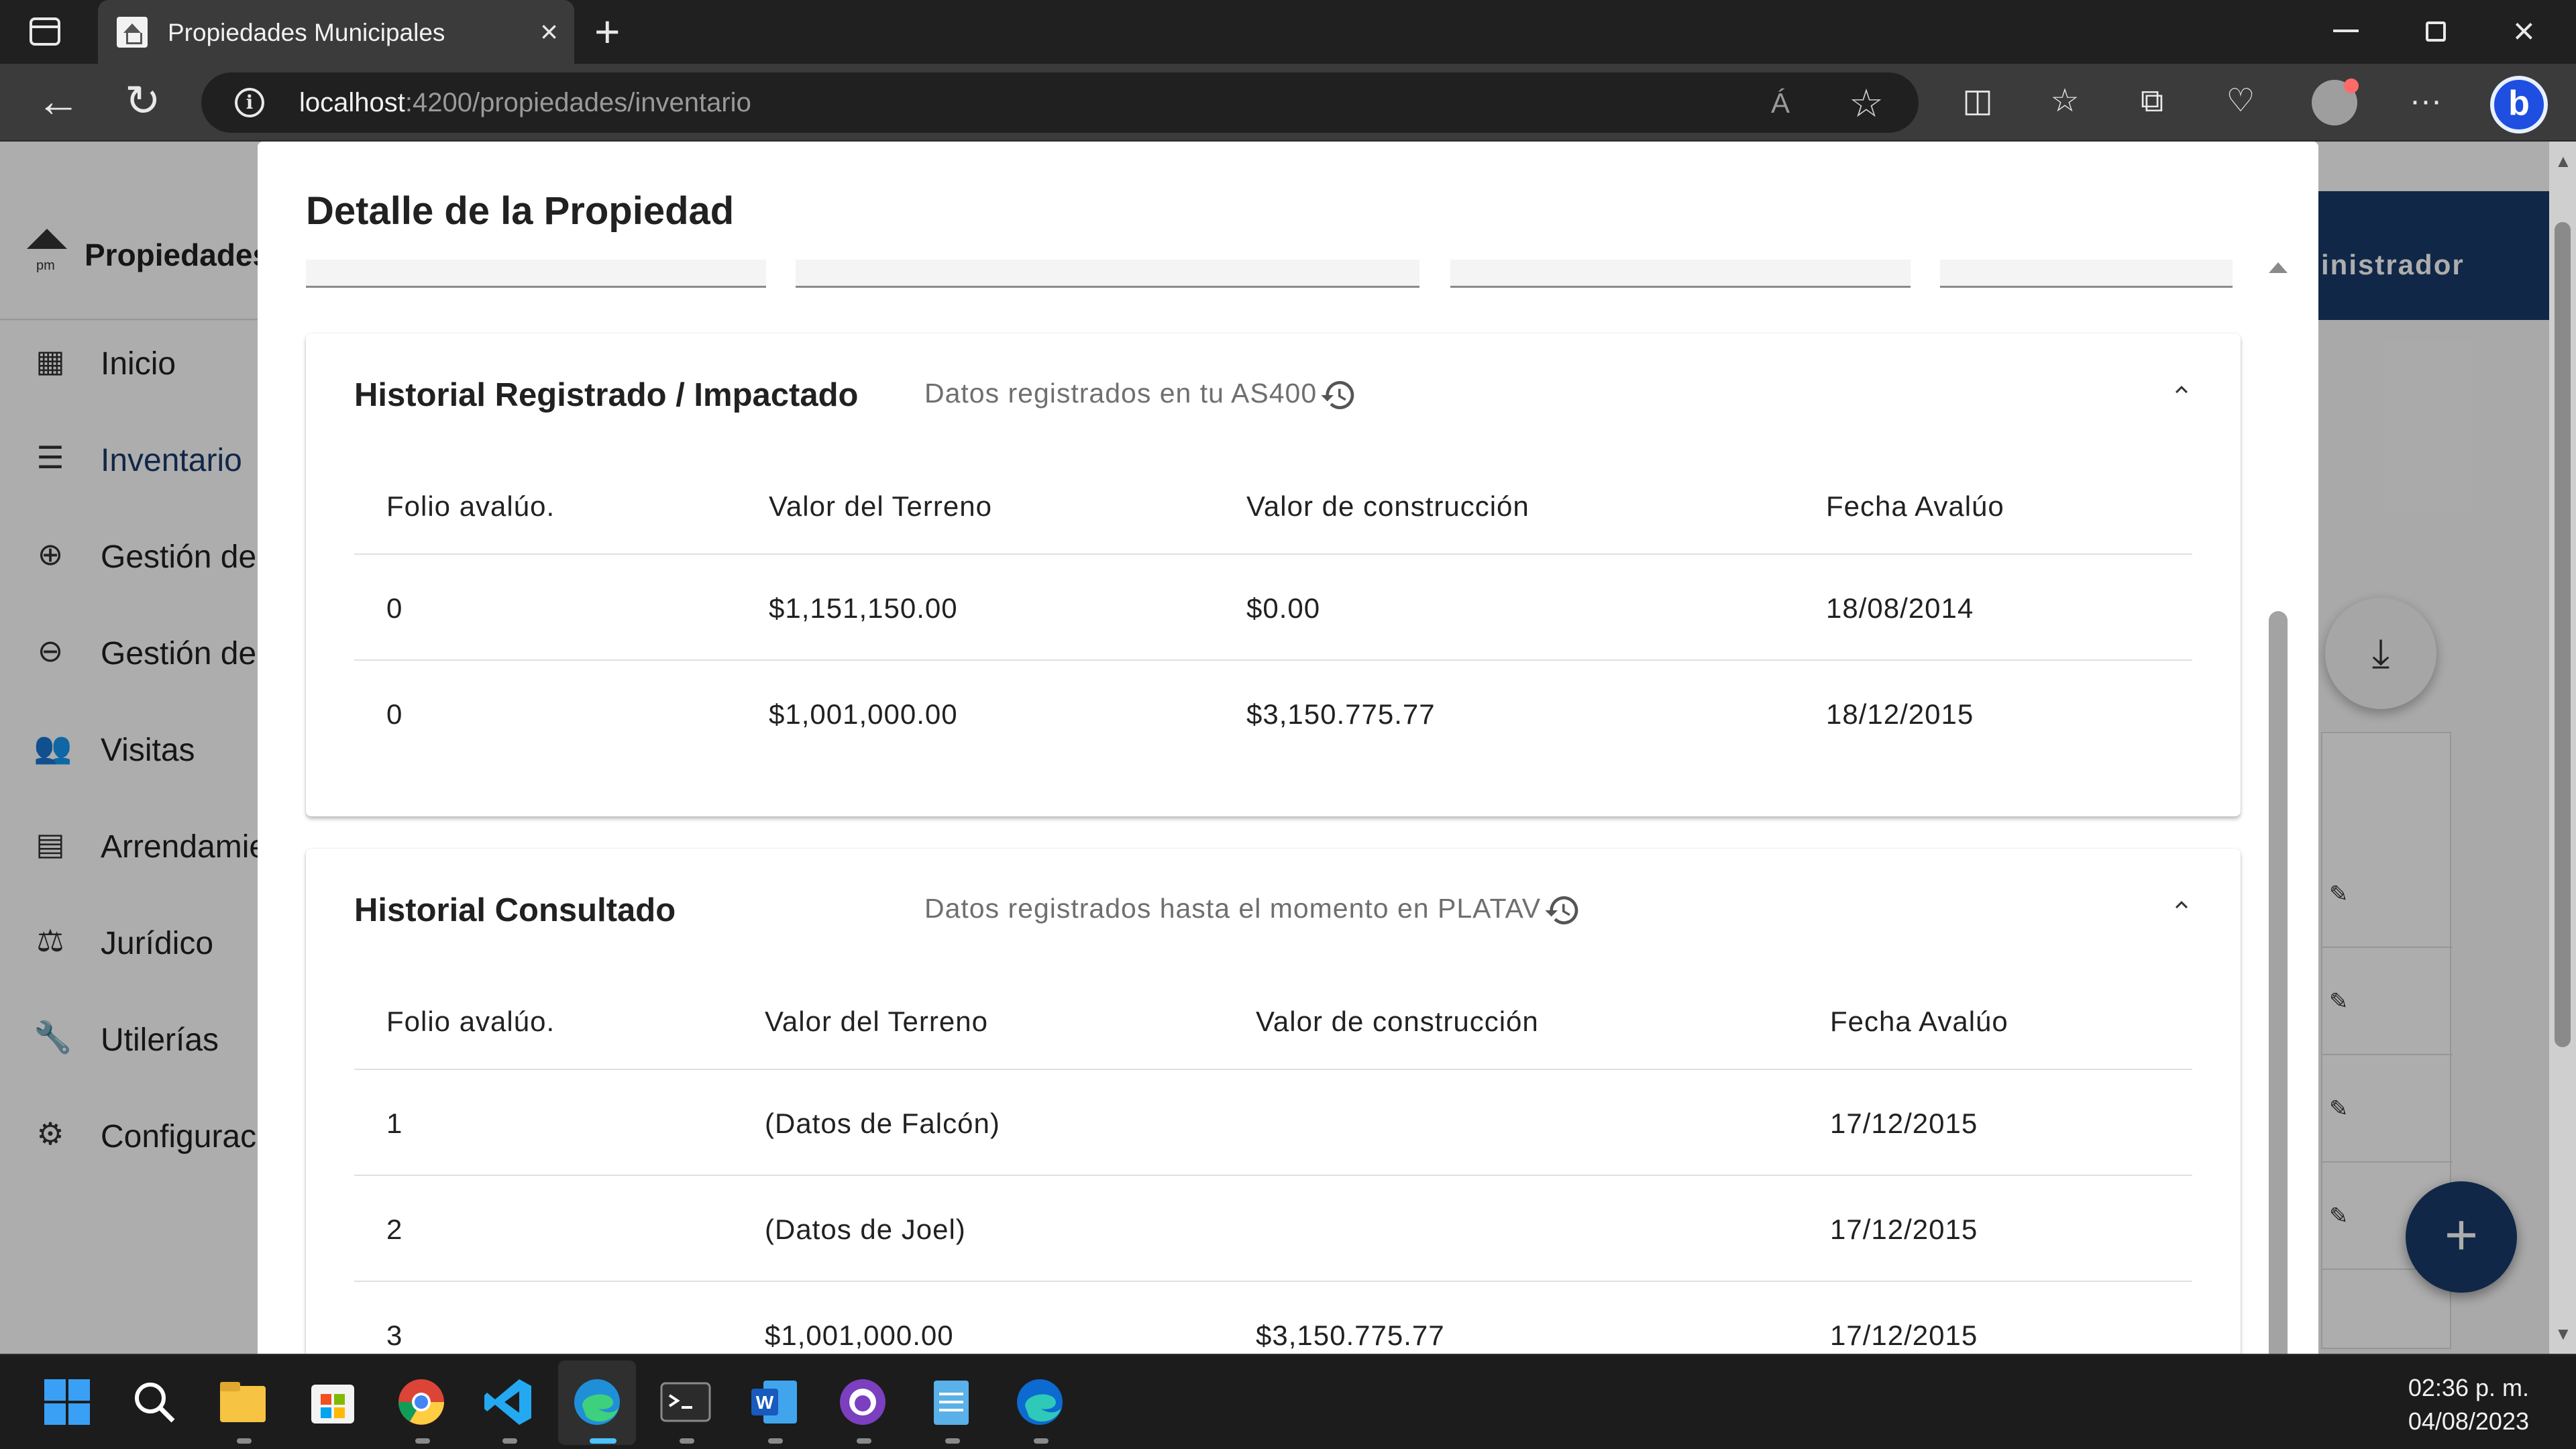  Describe the element at coordinates (515, 910) in the screenshot. I see `panel-title: Historial Consultado` at that location.